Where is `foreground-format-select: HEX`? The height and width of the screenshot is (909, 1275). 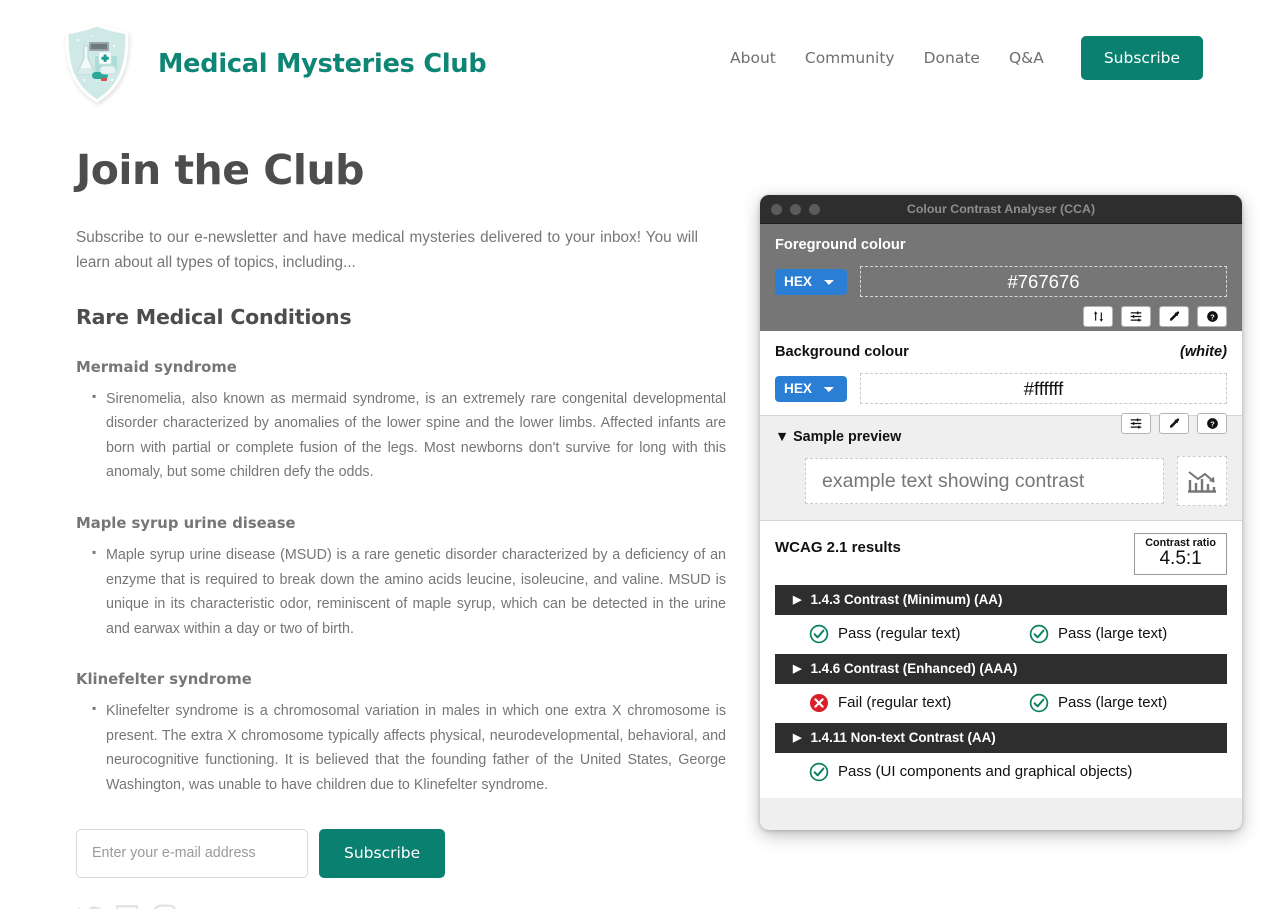
foreground-format-select: HEX is located at coordinates (811, 281).